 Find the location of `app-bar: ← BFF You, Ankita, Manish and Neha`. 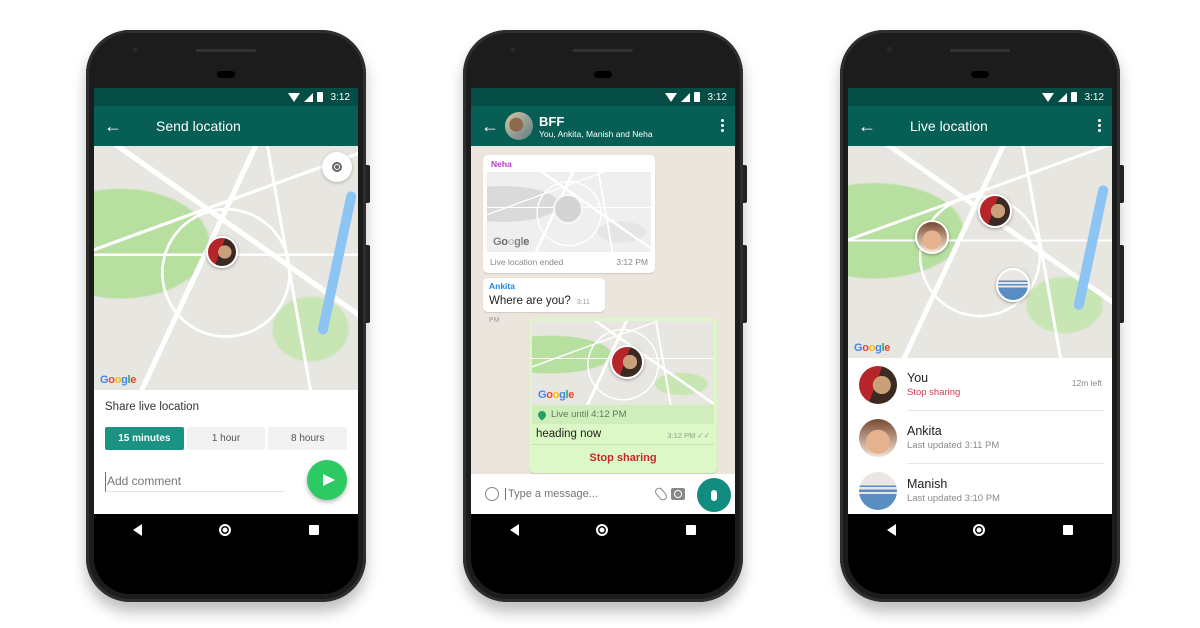

app-bar: ← BFF You, Ankita, Manish and Neha is located at coordinates (603, 126).